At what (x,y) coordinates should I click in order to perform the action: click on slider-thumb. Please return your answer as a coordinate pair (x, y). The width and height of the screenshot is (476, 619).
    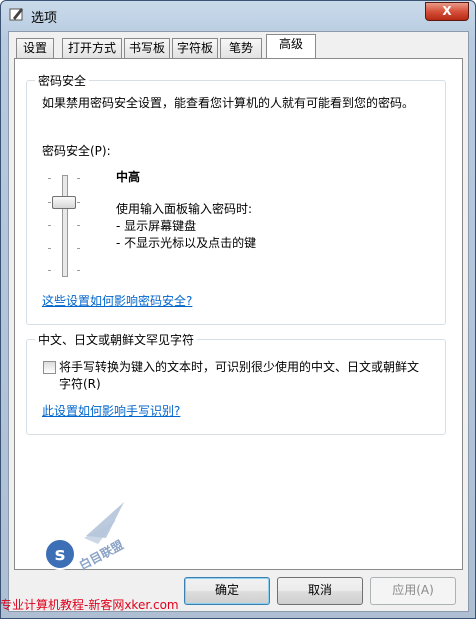
    Looking at the image, I should click on (64, 202).